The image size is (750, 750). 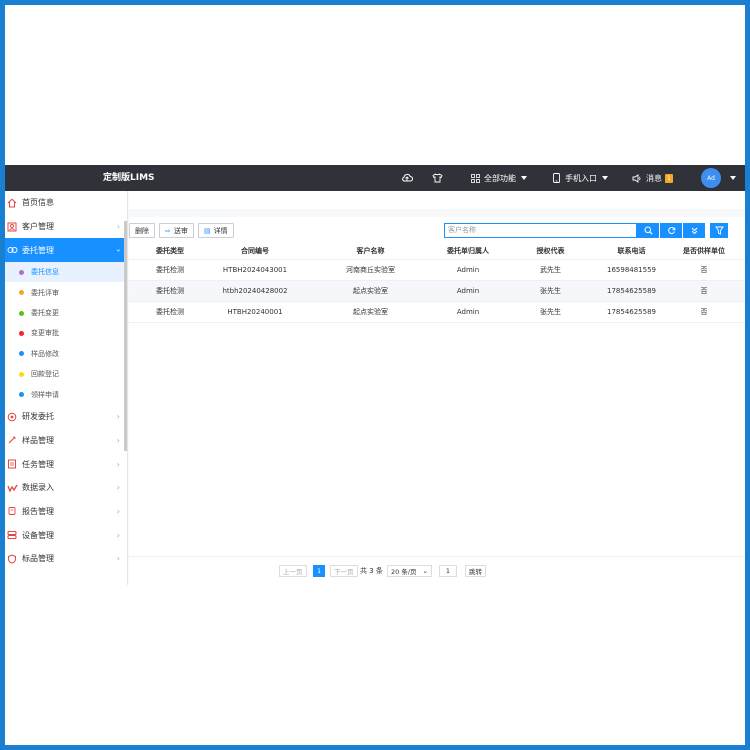 I want to click on sidebar-item-label: 客户管理, so click(x=38, y=227).